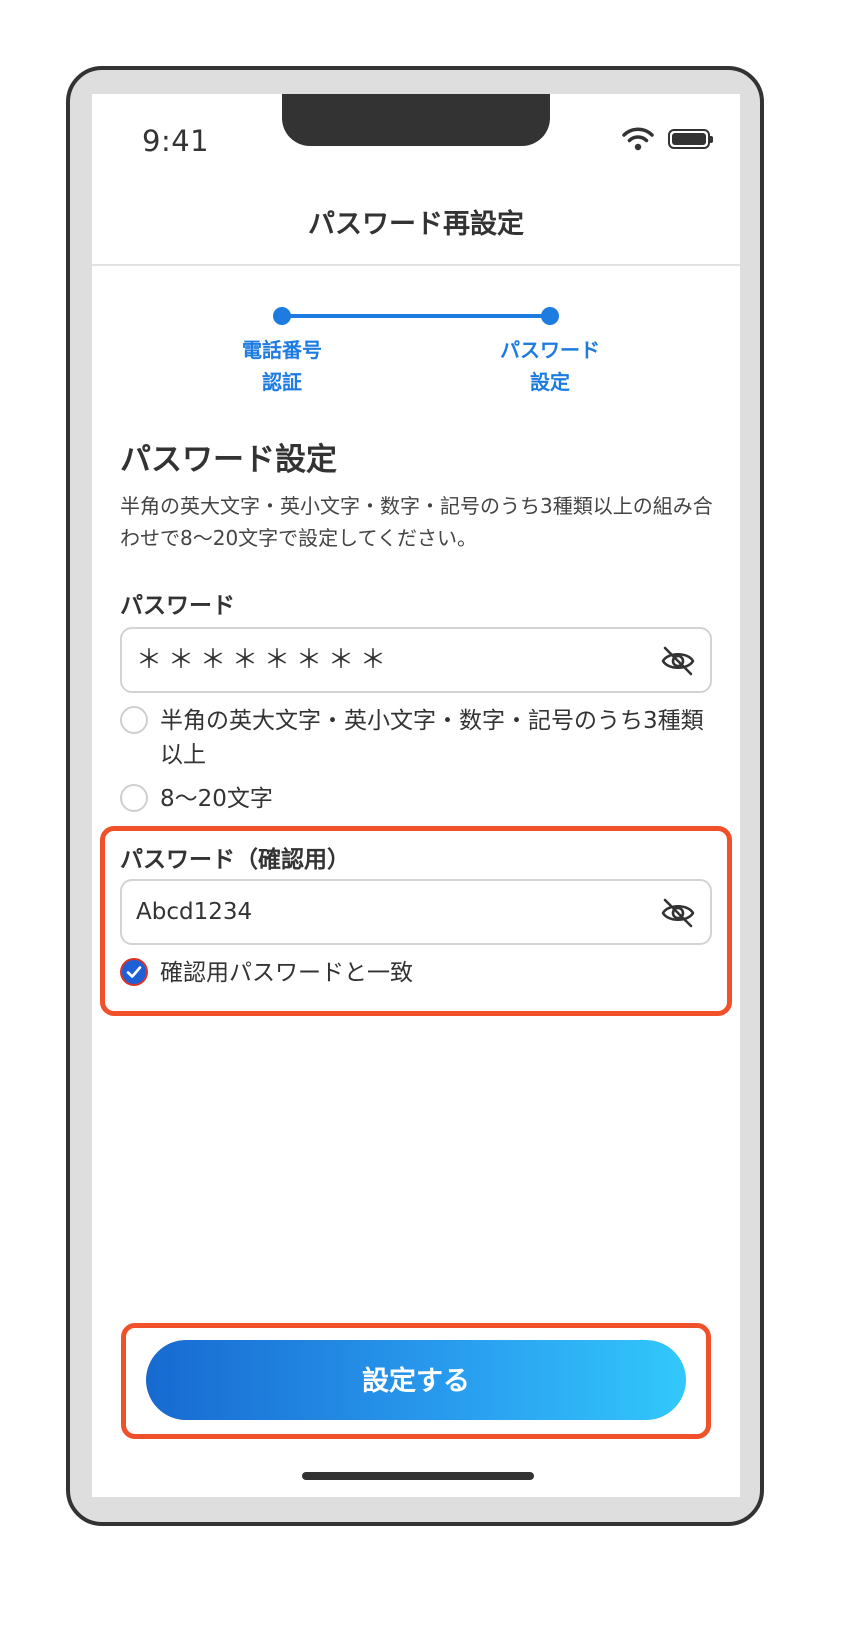 This screenshot has width=863, height=1639. I want to click on checkmark-icon, so click(134, 972).